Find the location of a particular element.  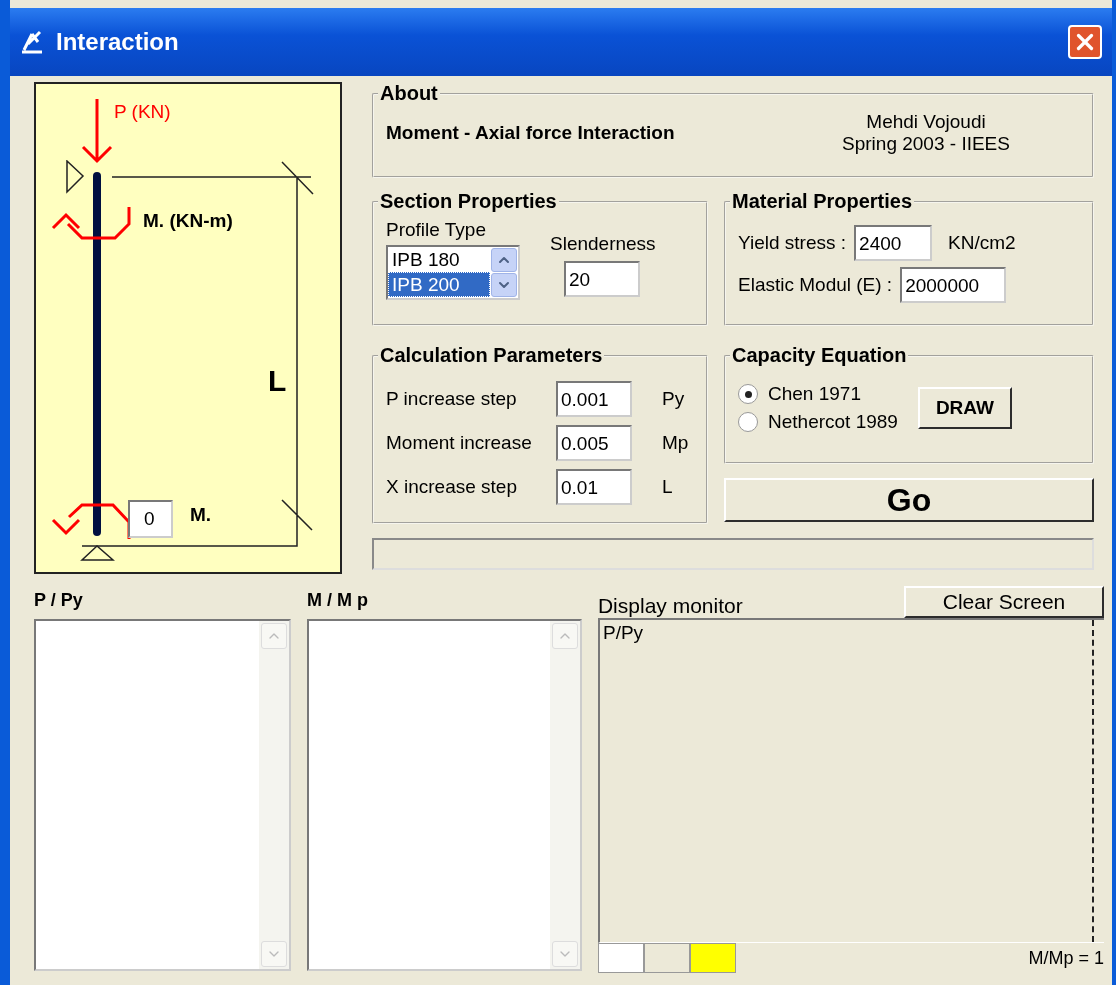

moment-input: 0 is located at coordinates (150, 519).